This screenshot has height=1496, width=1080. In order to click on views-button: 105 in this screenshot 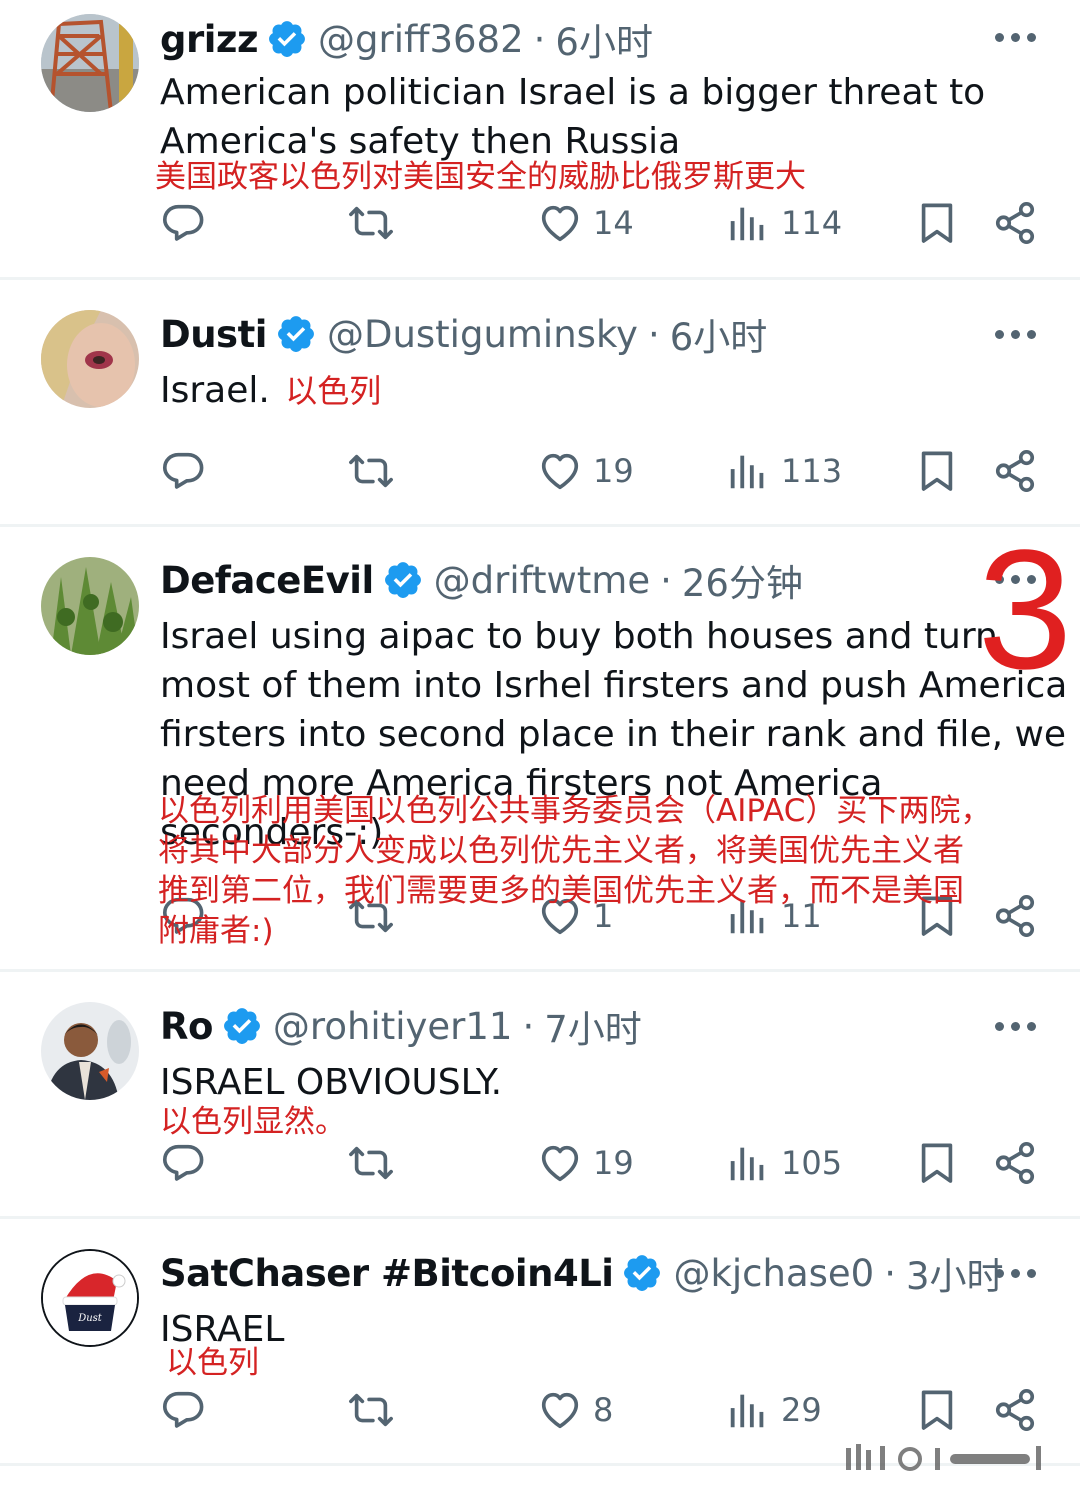, I will do `click(783, 1163)`.